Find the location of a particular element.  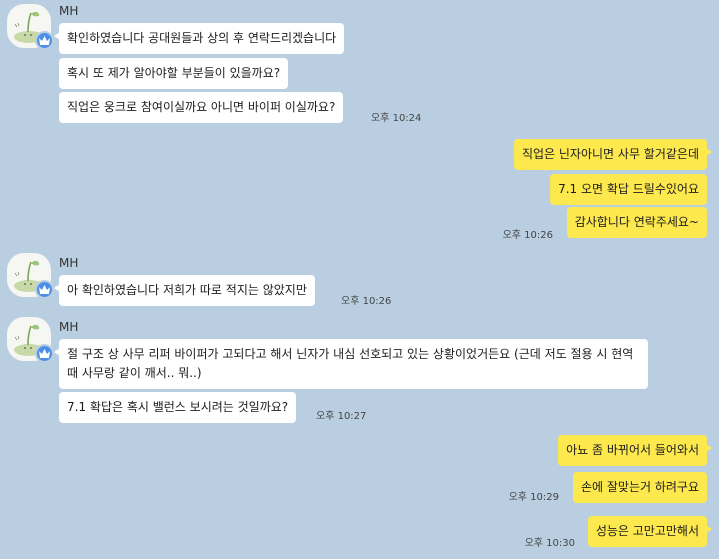

message-timestamp: 오후 10:27 is located at coordinates (341, 416).